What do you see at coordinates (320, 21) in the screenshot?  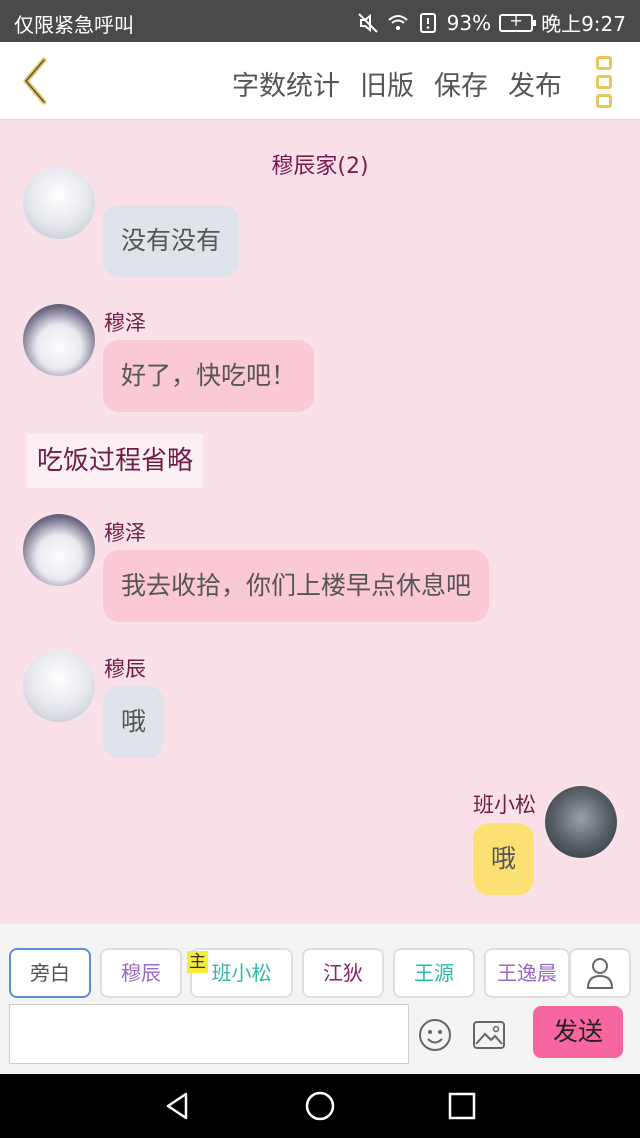 I see `status-bar: 仅限紧急呼叫 93% 晚上9:27` at bounding box center [320, 21].